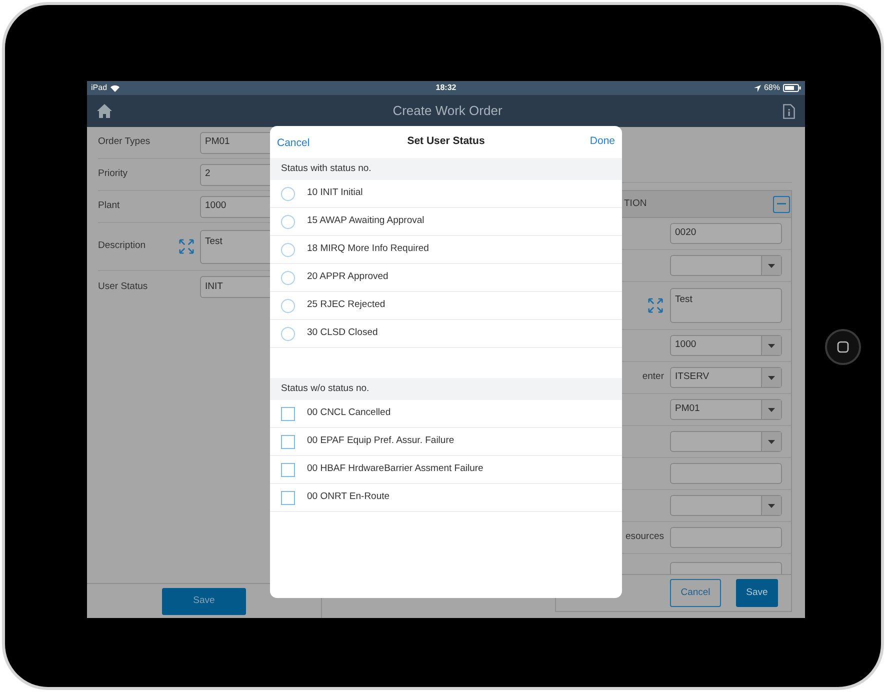 The width and height of the screenshot is (886, 692). I want to click on square-icon, so click(843, 347).